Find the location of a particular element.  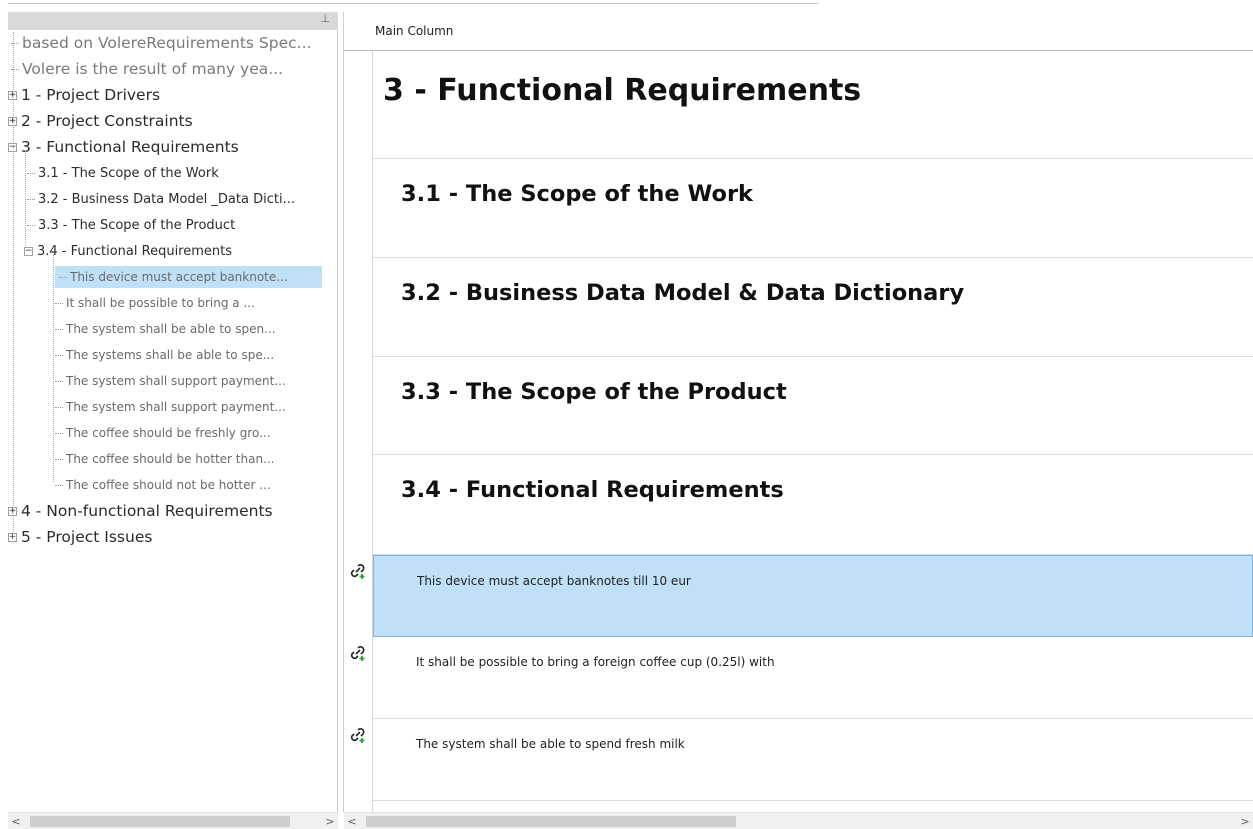

tree-horizontal-scrollbar: < > is located at coordinates (173, 820).